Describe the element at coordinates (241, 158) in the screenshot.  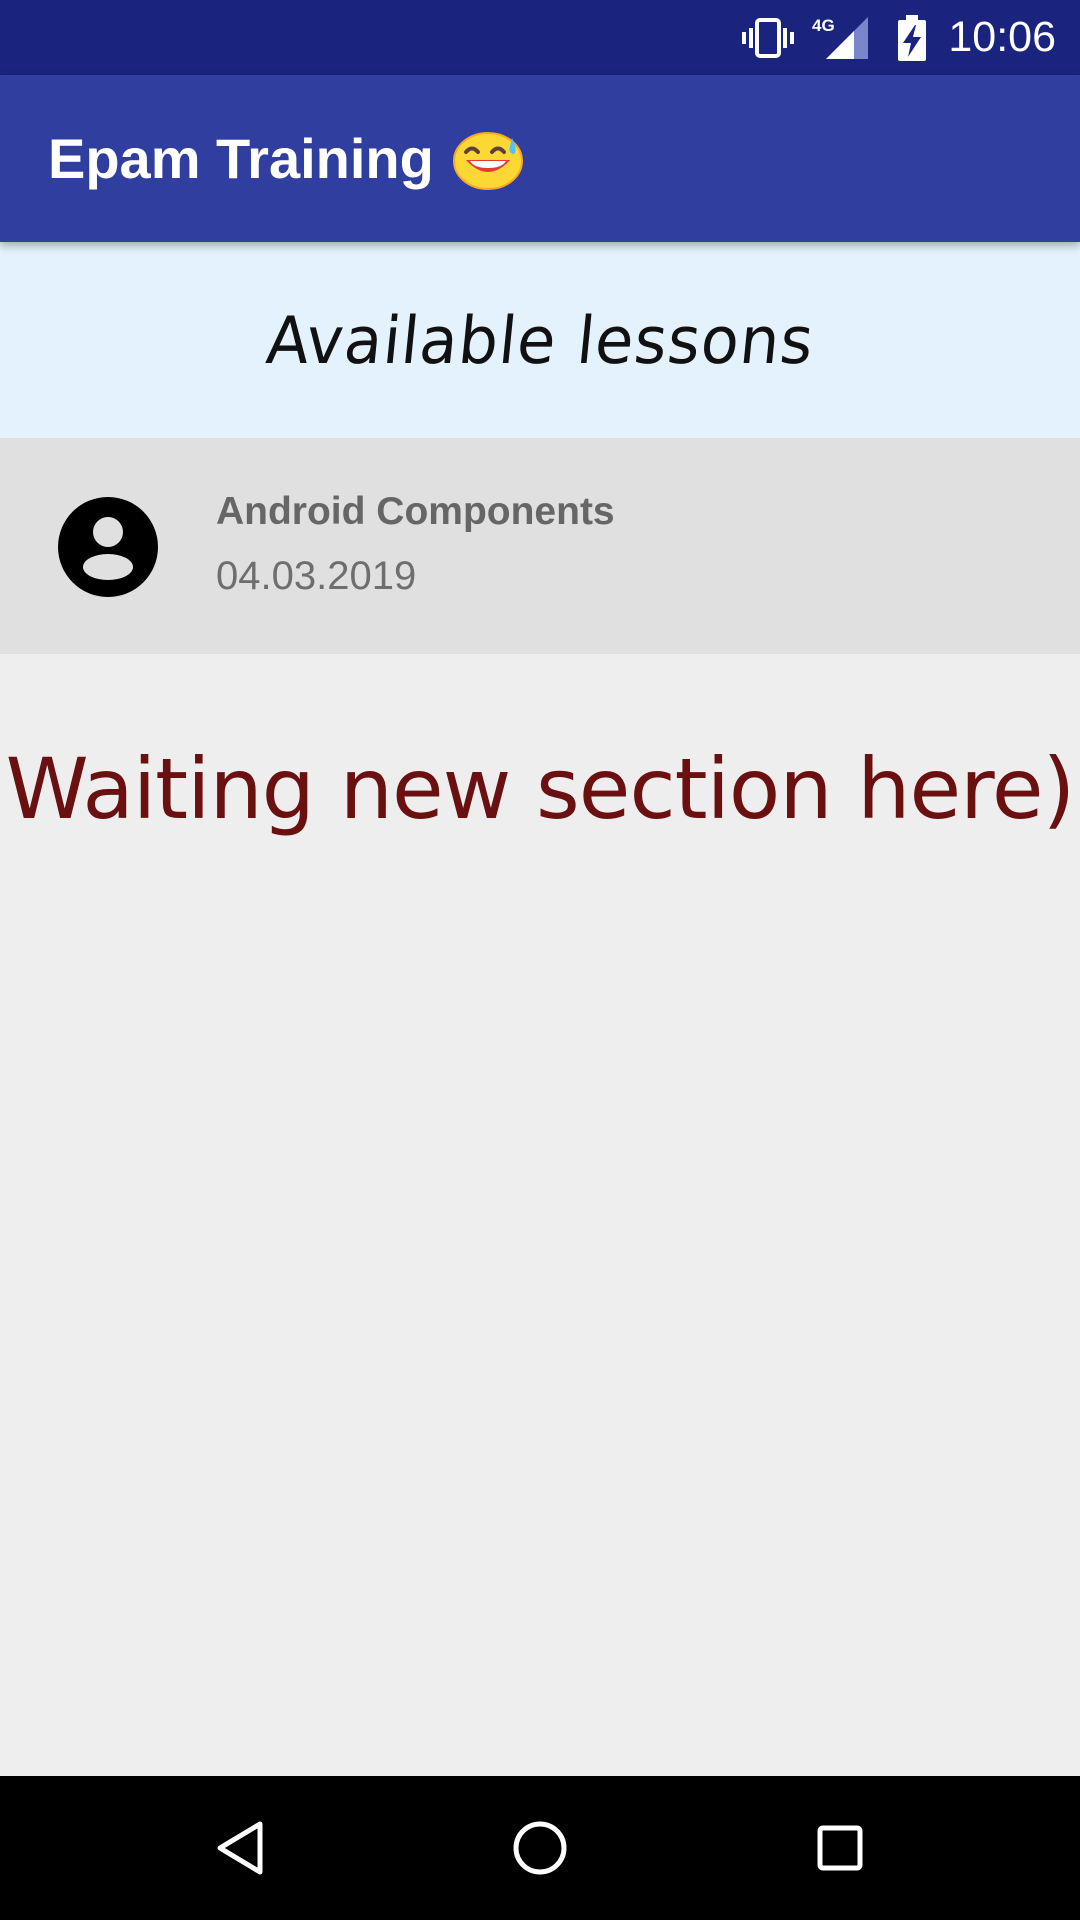
I see `app-title: Epam Training` at that location.